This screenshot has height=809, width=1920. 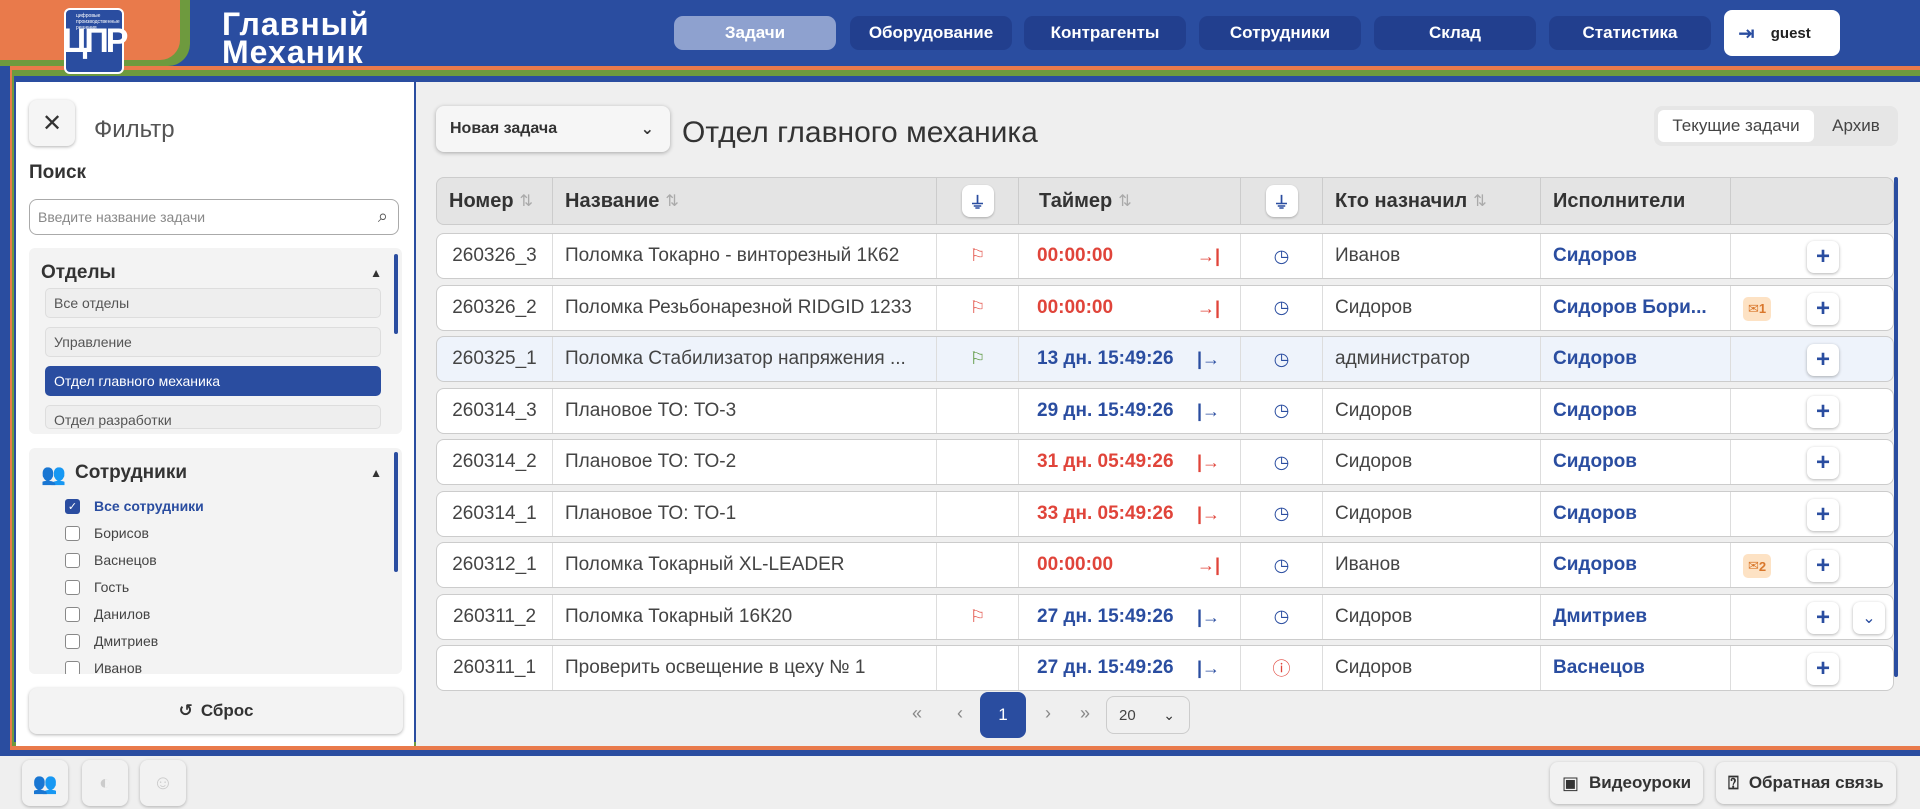 What do you see at coordinates (495, 201) in the screenshot?
I see `col-number: Номер ⇅` at bounding box center [495, 201].